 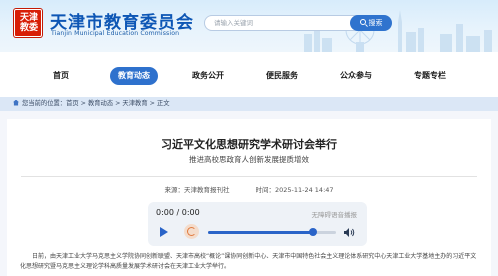 What do you see at coordinates (174, 190) in the screenshot?
I see `source-label: 来源：` at bounding box center [174, 190].